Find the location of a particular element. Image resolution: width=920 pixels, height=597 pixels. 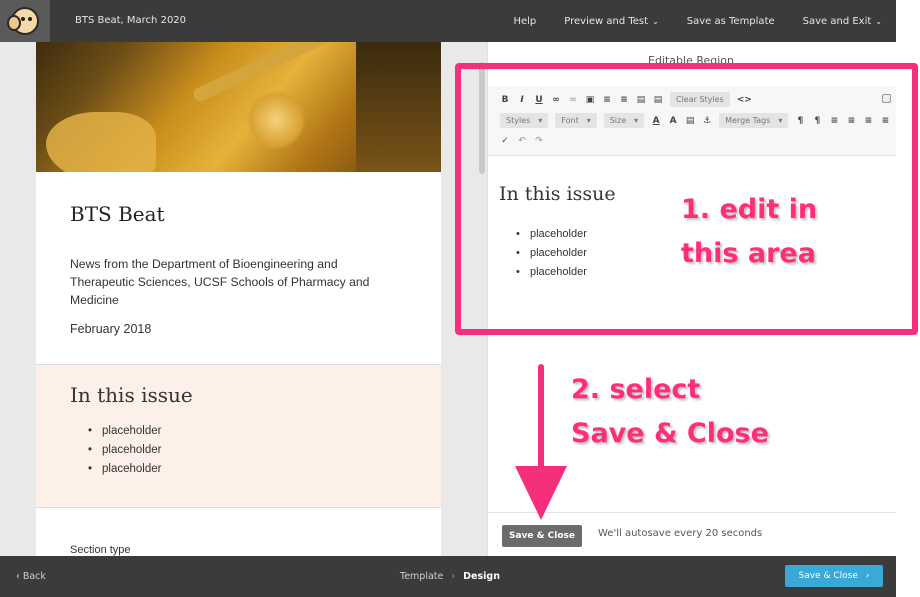

monkey-icon is located at coordinates (23, 21).